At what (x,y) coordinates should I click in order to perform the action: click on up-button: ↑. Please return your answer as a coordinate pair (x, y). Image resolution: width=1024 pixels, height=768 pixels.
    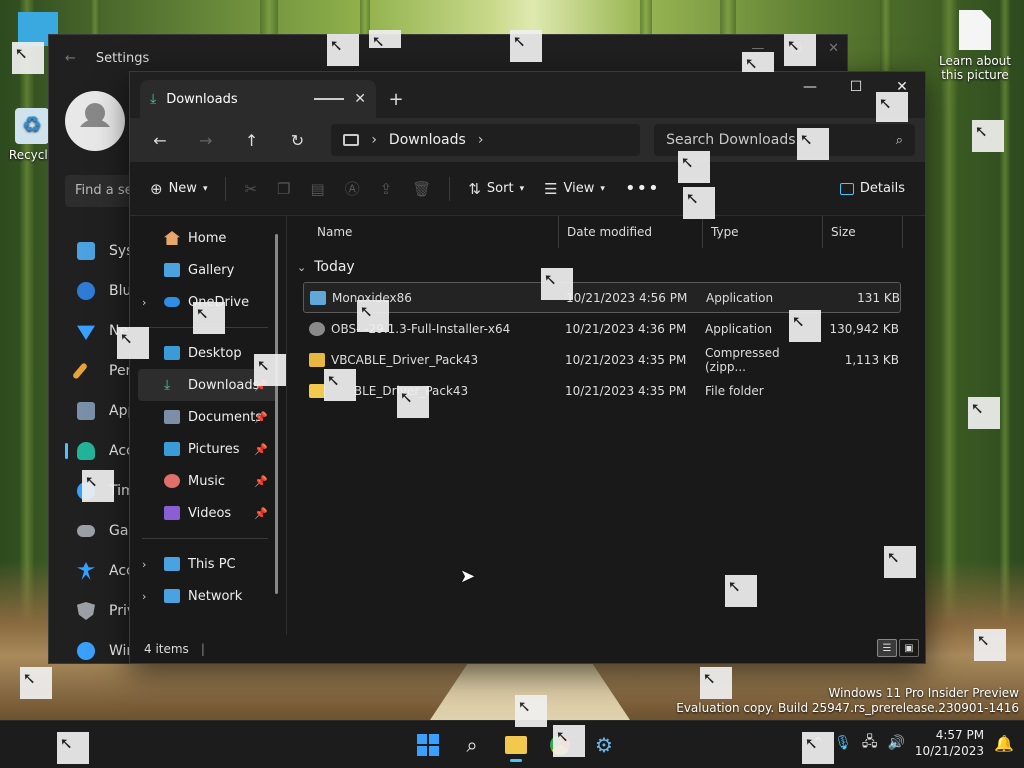
    Looking at the image, I should click on (252, 140).